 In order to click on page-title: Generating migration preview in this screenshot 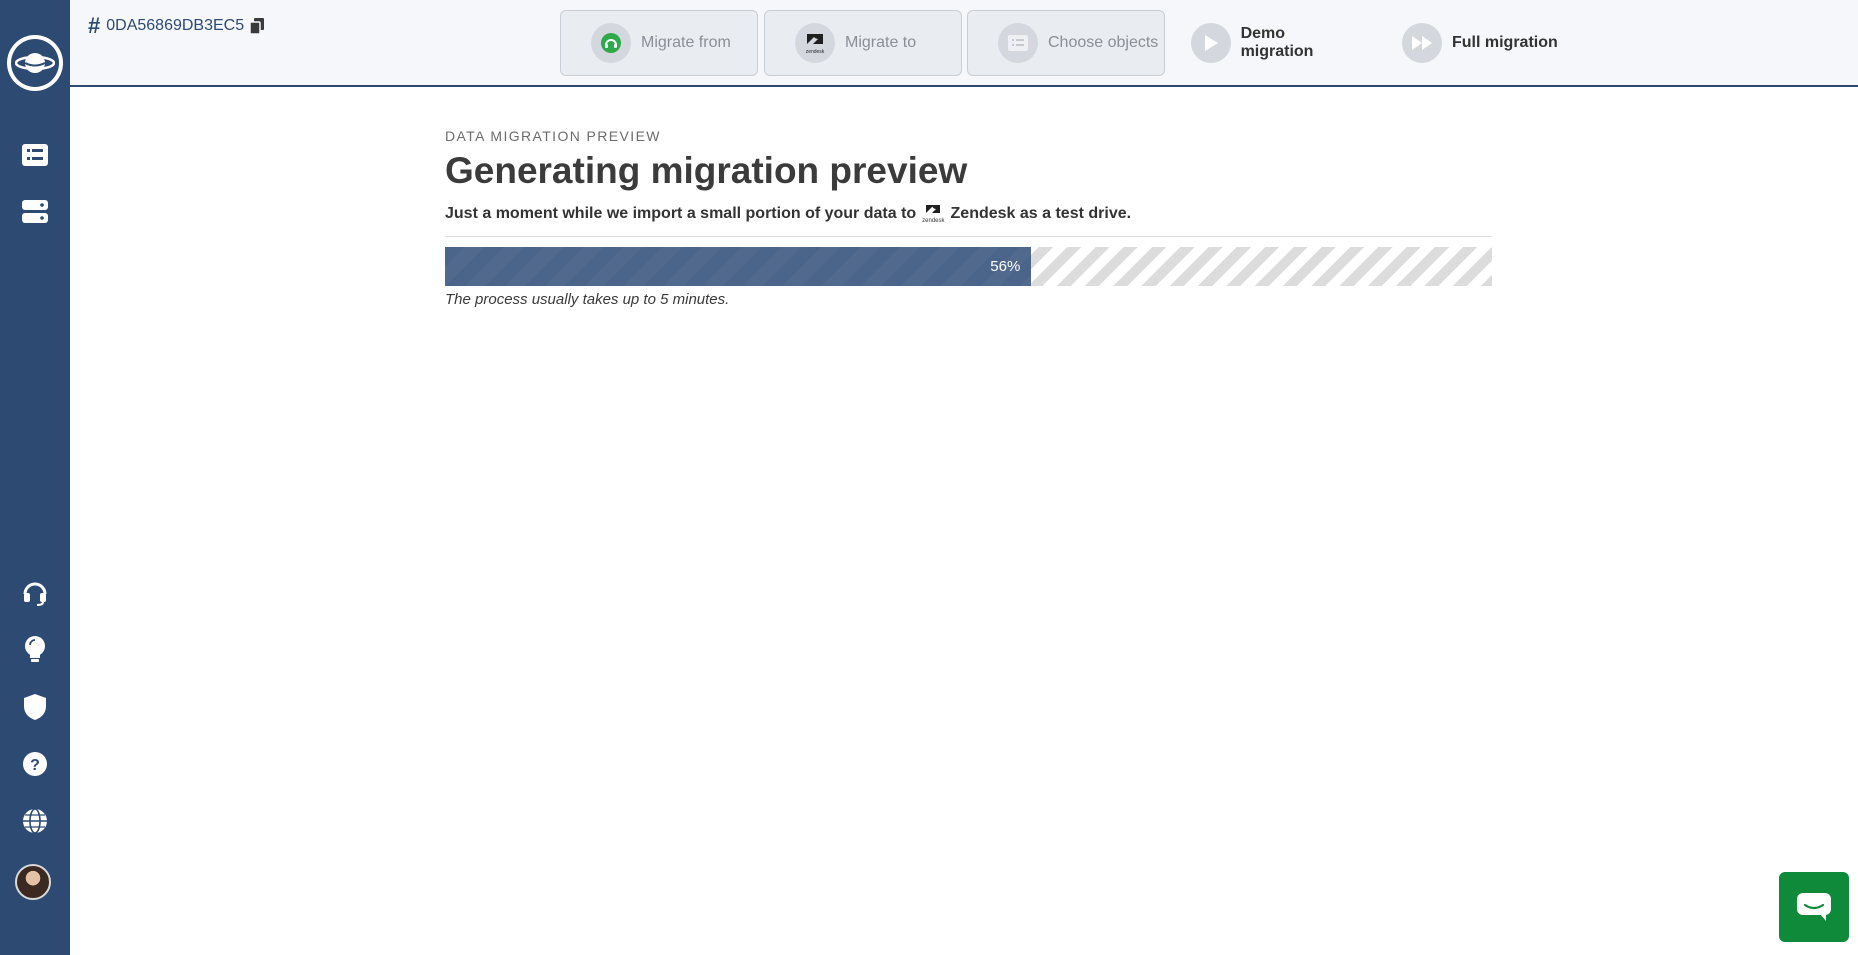, I will do `click(706, 170)`.